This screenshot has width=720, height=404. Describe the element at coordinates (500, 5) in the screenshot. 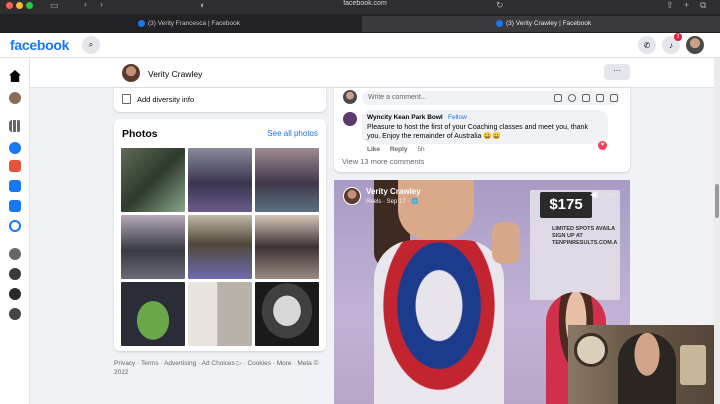

I see `reload-icon: ↻` at that location.